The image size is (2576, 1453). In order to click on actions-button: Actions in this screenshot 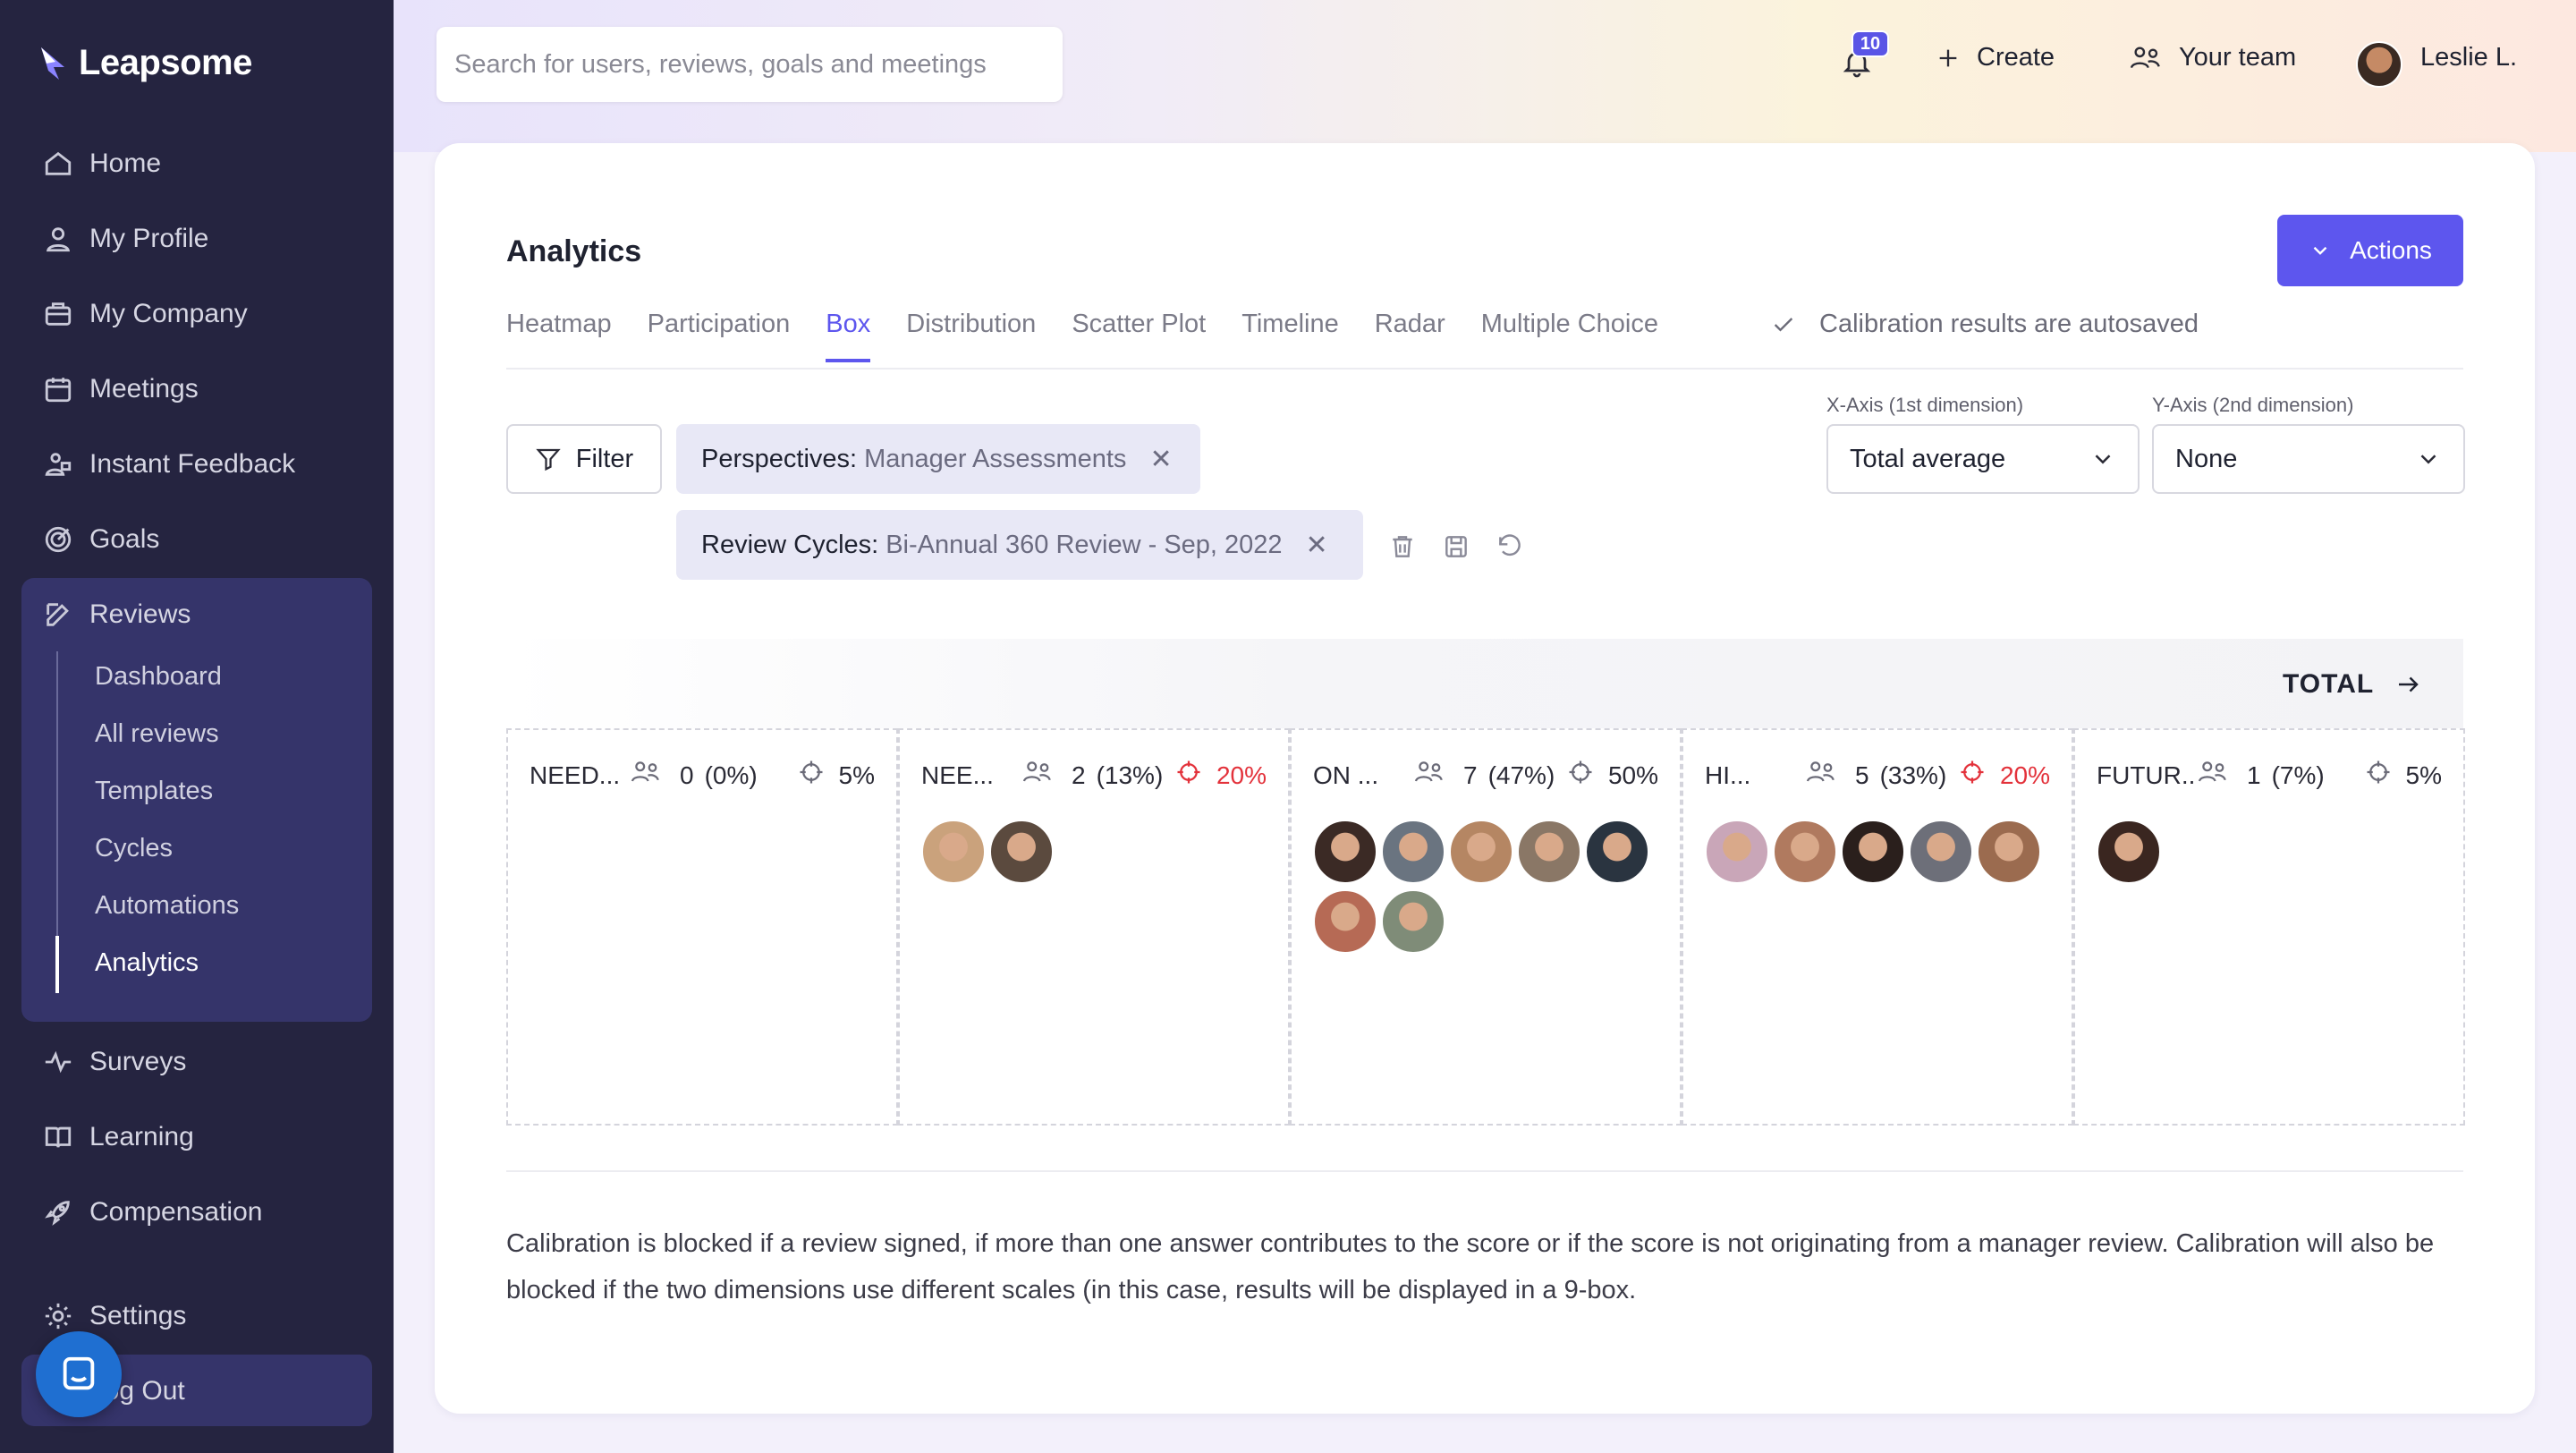, I will do `click(2370, 250)`.